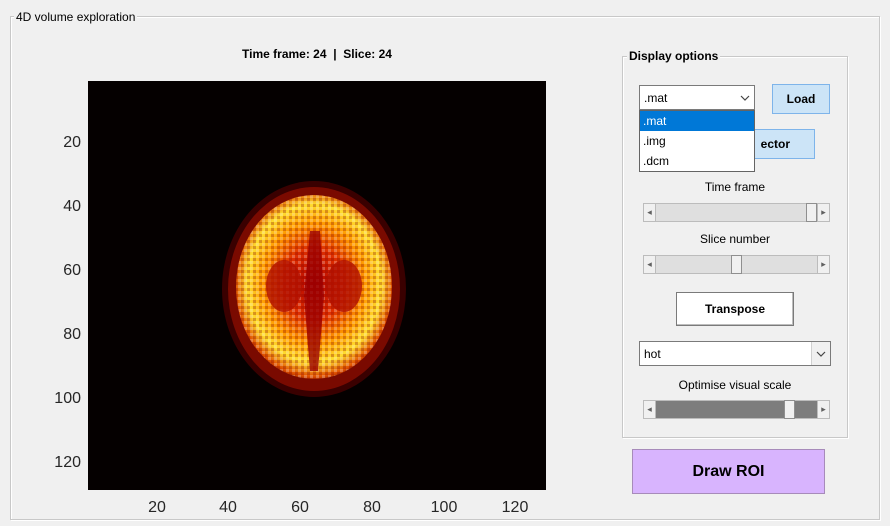  I want to click on file-format-select: .mat, so click(697, 97).